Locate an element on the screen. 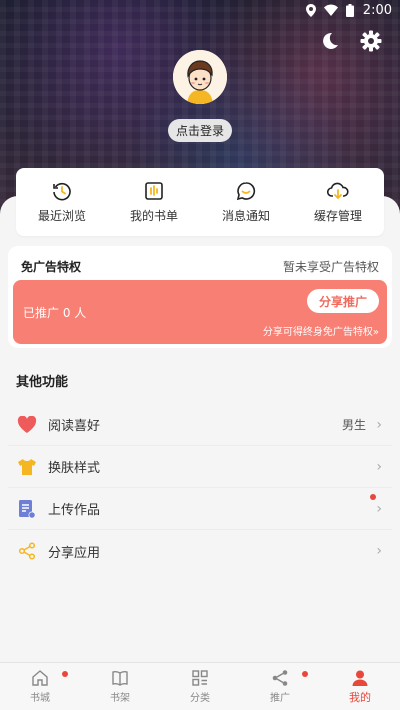  ad-free-card: 免广告特权 暂未享受广告特权 已推广 0 人 分享推广 分享可得终身免广告特权» is located at coordinates (200, 297).